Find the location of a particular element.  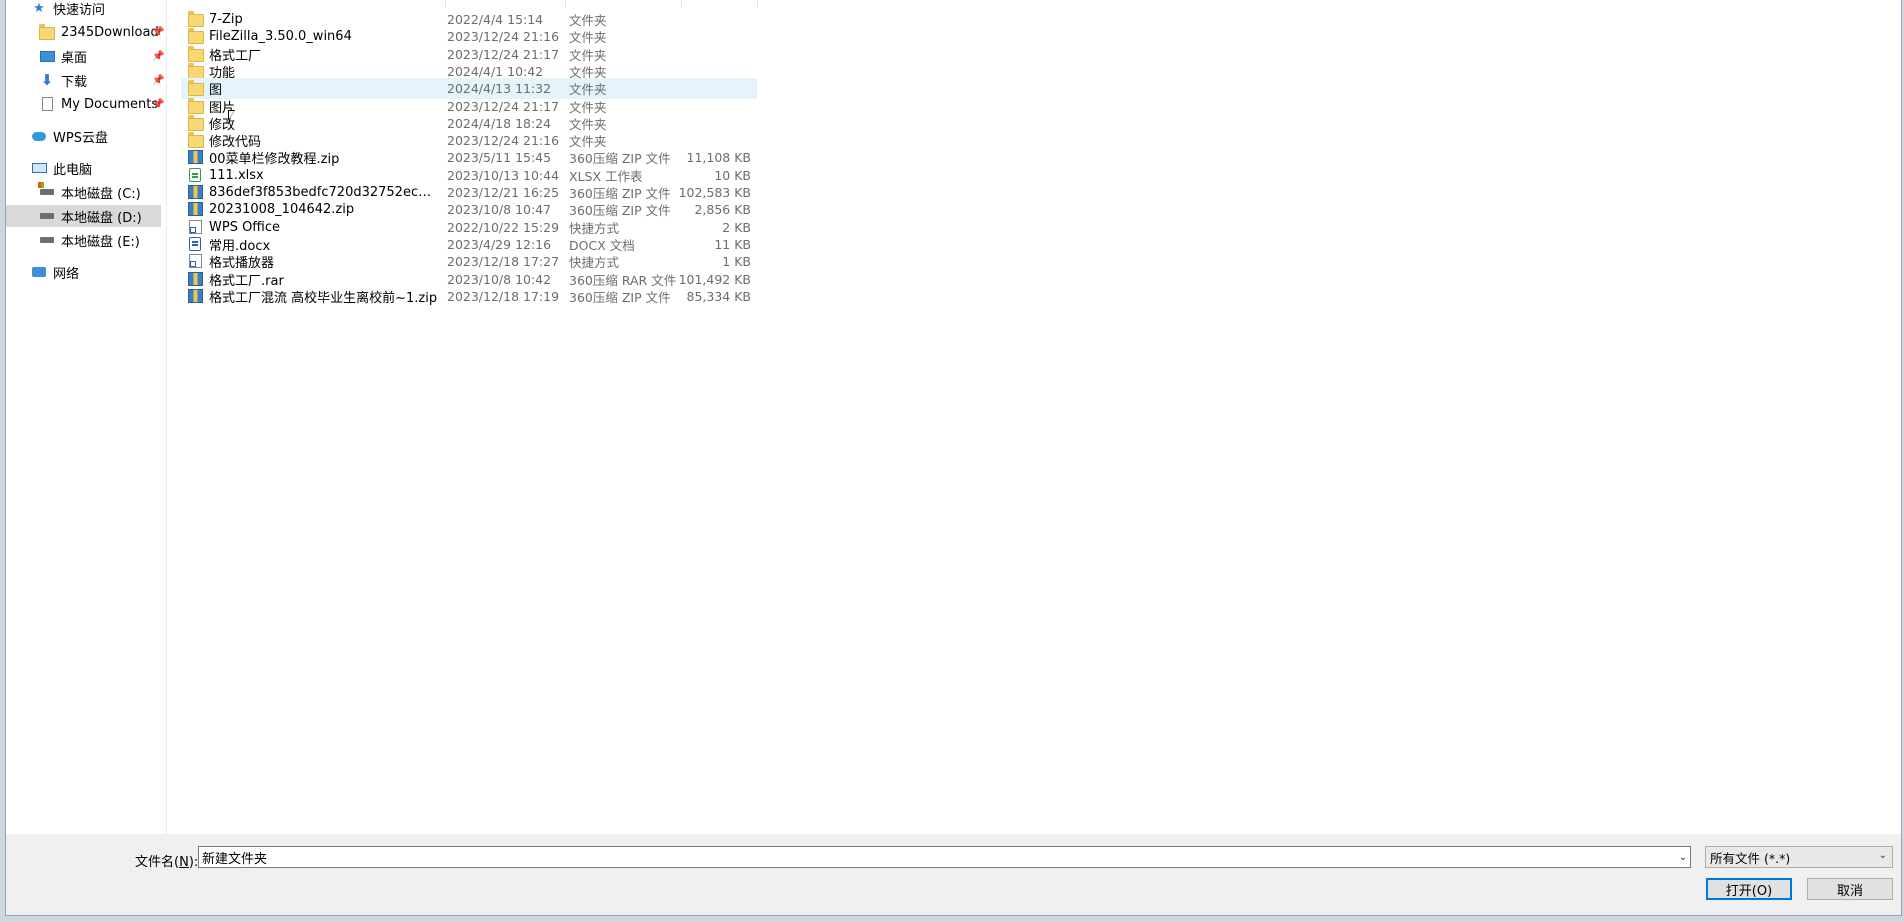

pane-divider is located at coordinates (166, 417).